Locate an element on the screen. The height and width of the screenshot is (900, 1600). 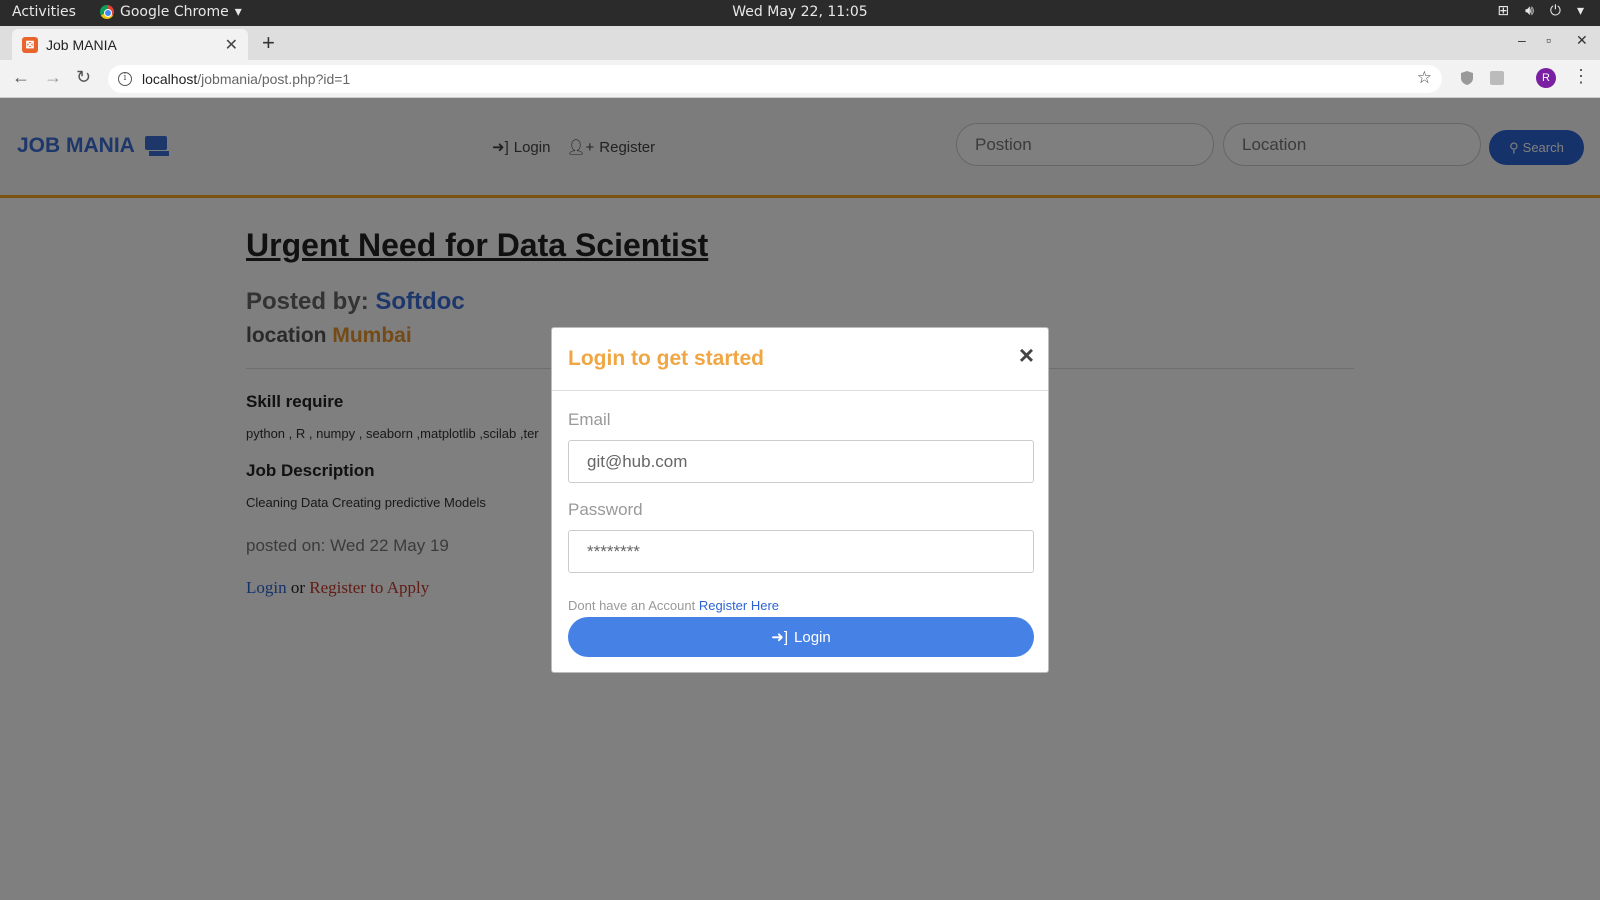
modal-title: Login to get started is located at coordinates (666, 358).